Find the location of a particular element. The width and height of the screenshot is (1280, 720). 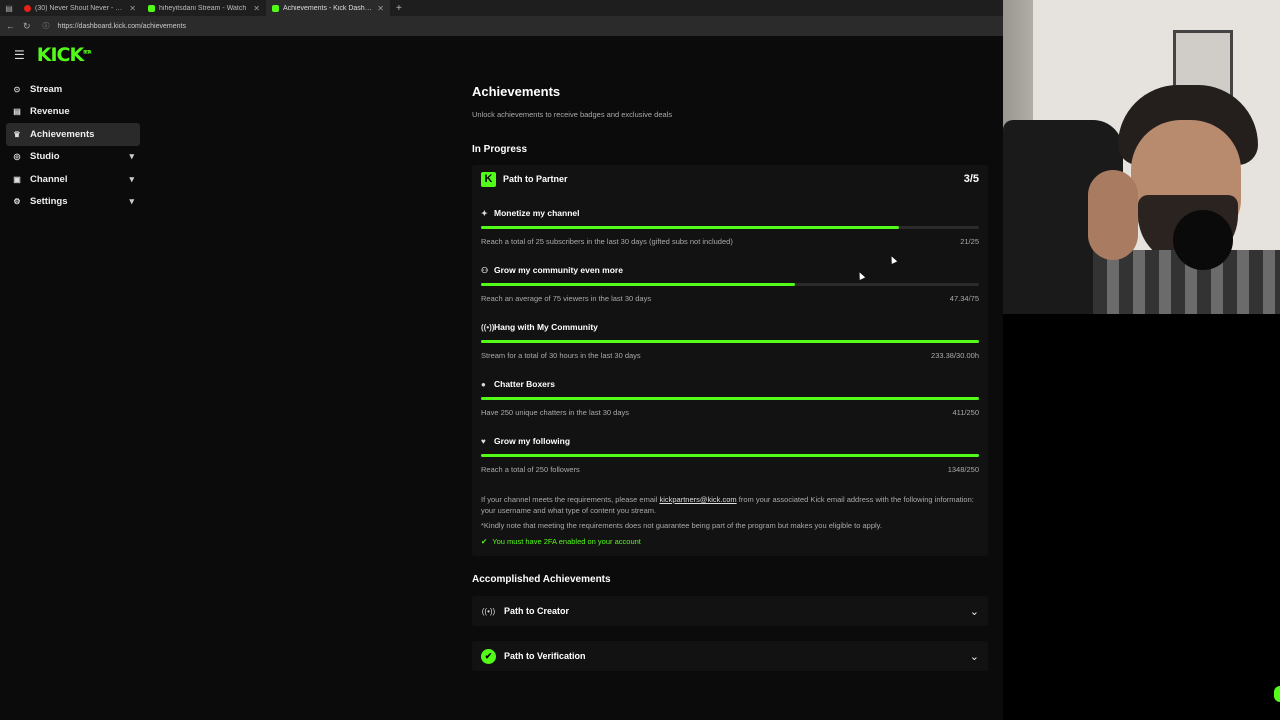

achievement-title: Chatter Boxers is located at coordinates (524, 384).